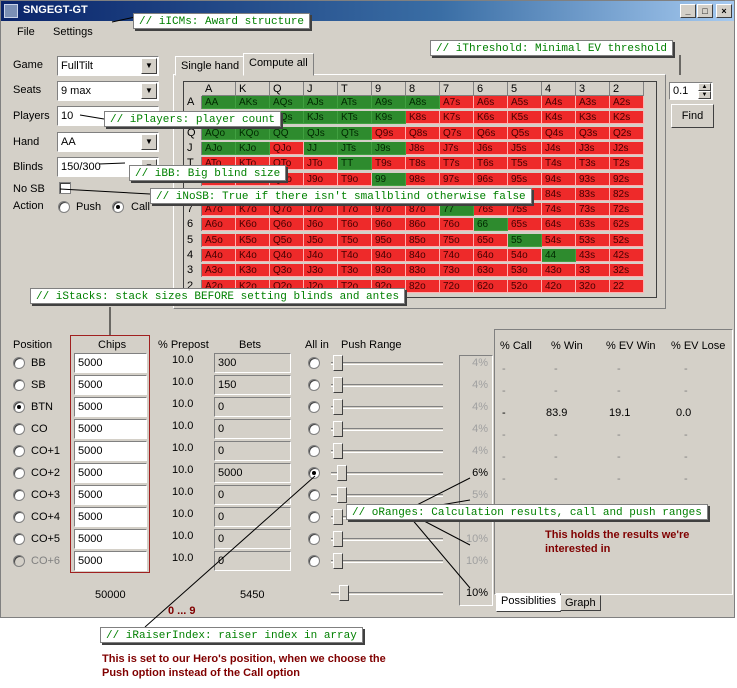  What do you see at coordinates (219, 102) in the screenshot?
I see `hand-cell: AA` at bounding box center [219, 102].